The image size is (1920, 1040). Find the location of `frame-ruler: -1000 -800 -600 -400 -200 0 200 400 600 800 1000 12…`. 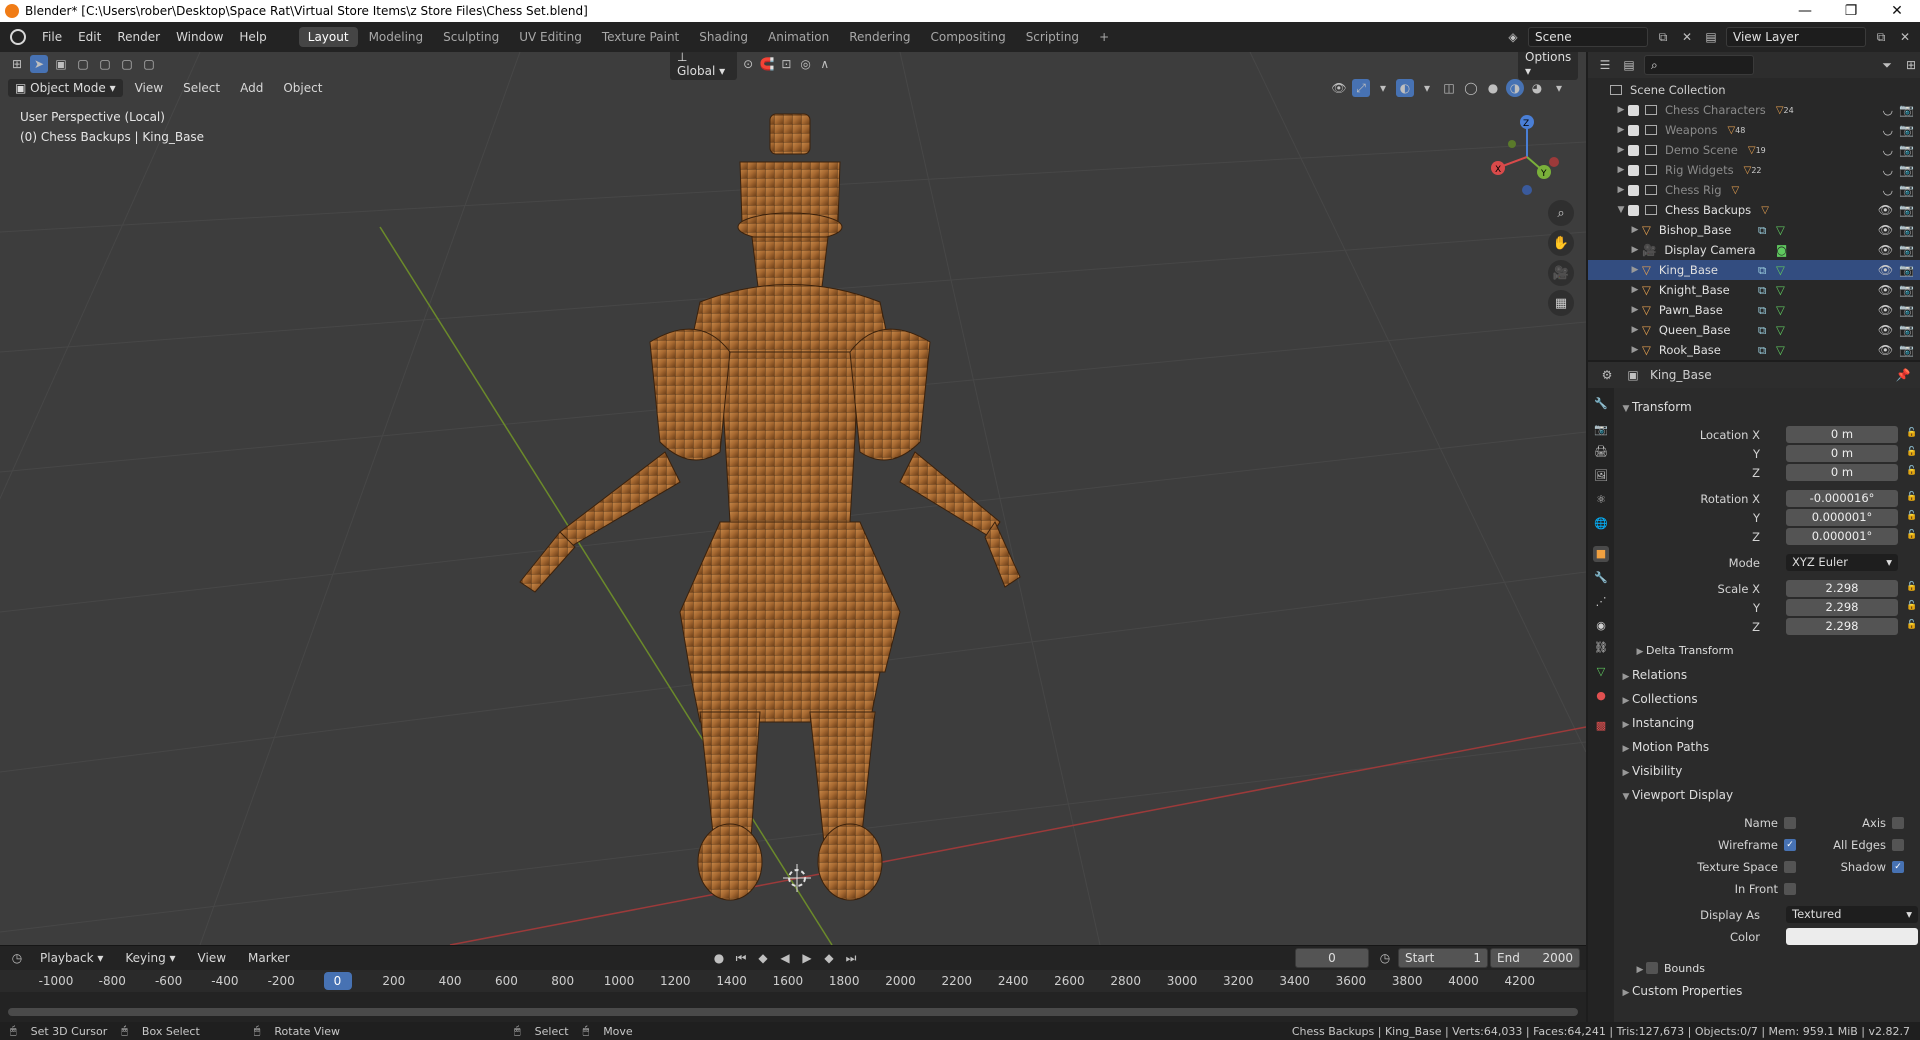

frame-ruler: -1000 -800 -600 -400 -200 0 200 400 600 800 1000 12… is located at coordinates (793, 981).